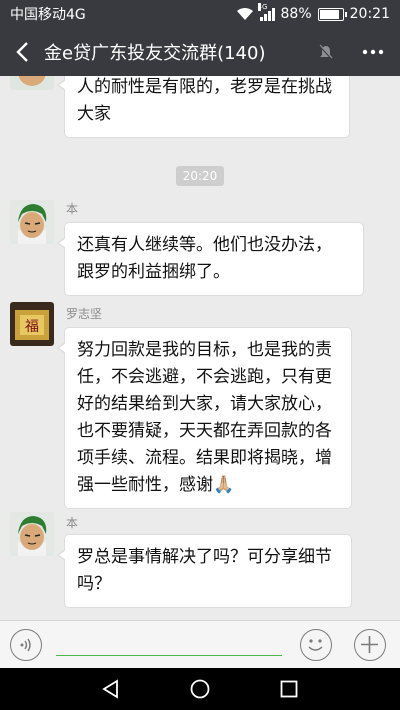  Describe the element at coordinates (204, 571) in the screenshot. I see `message-bubble: 罗总是事情解决了吗？可分享细节 吗？` at that location.